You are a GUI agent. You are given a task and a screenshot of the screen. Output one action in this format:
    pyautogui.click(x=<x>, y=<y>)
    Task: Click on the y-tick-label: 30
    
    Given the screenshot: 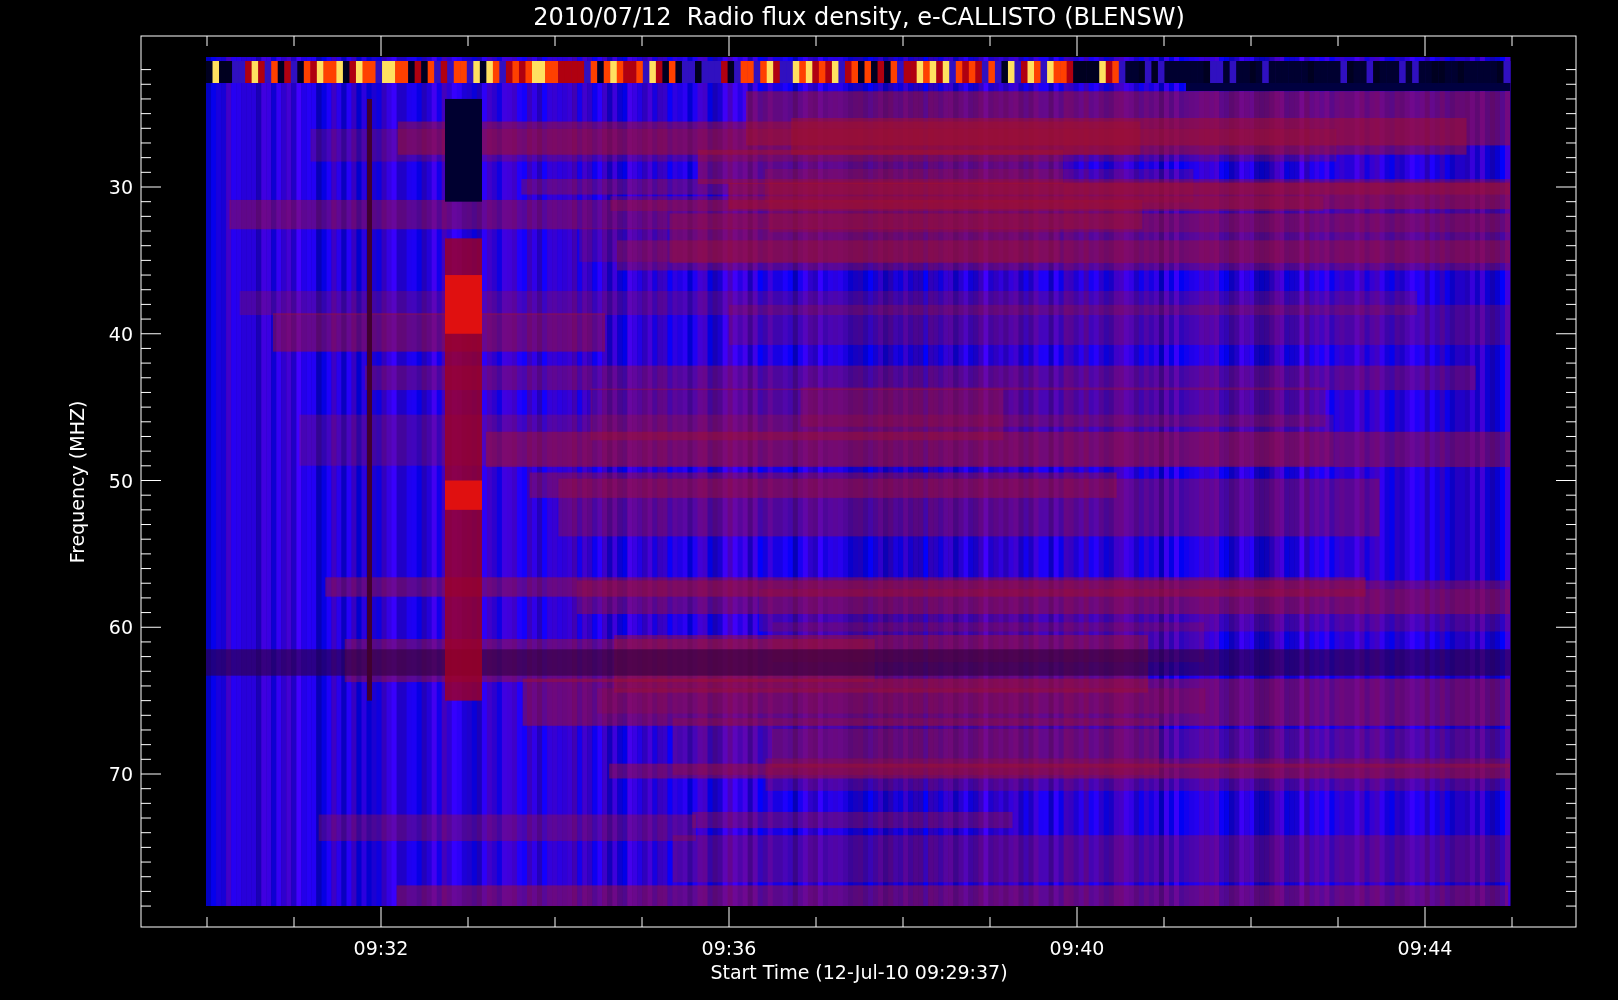 What is the action you would take?
    pyautogui.click(x=120, y=187)
    